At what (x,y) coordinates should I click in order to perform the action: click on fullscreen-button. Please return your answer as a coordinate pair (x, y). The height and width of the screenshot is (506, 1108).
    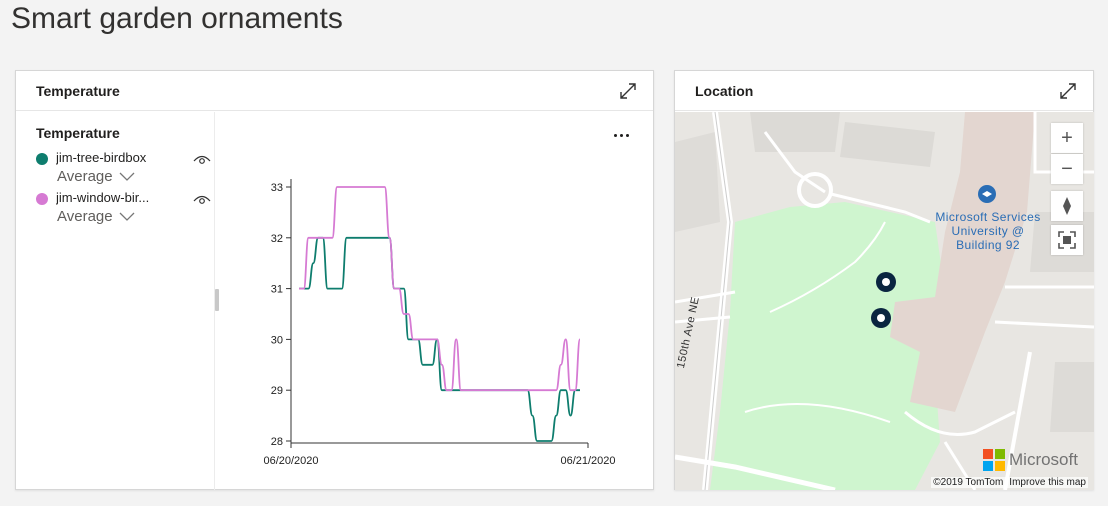
    Looking at the image, I should click on (1067, 240).